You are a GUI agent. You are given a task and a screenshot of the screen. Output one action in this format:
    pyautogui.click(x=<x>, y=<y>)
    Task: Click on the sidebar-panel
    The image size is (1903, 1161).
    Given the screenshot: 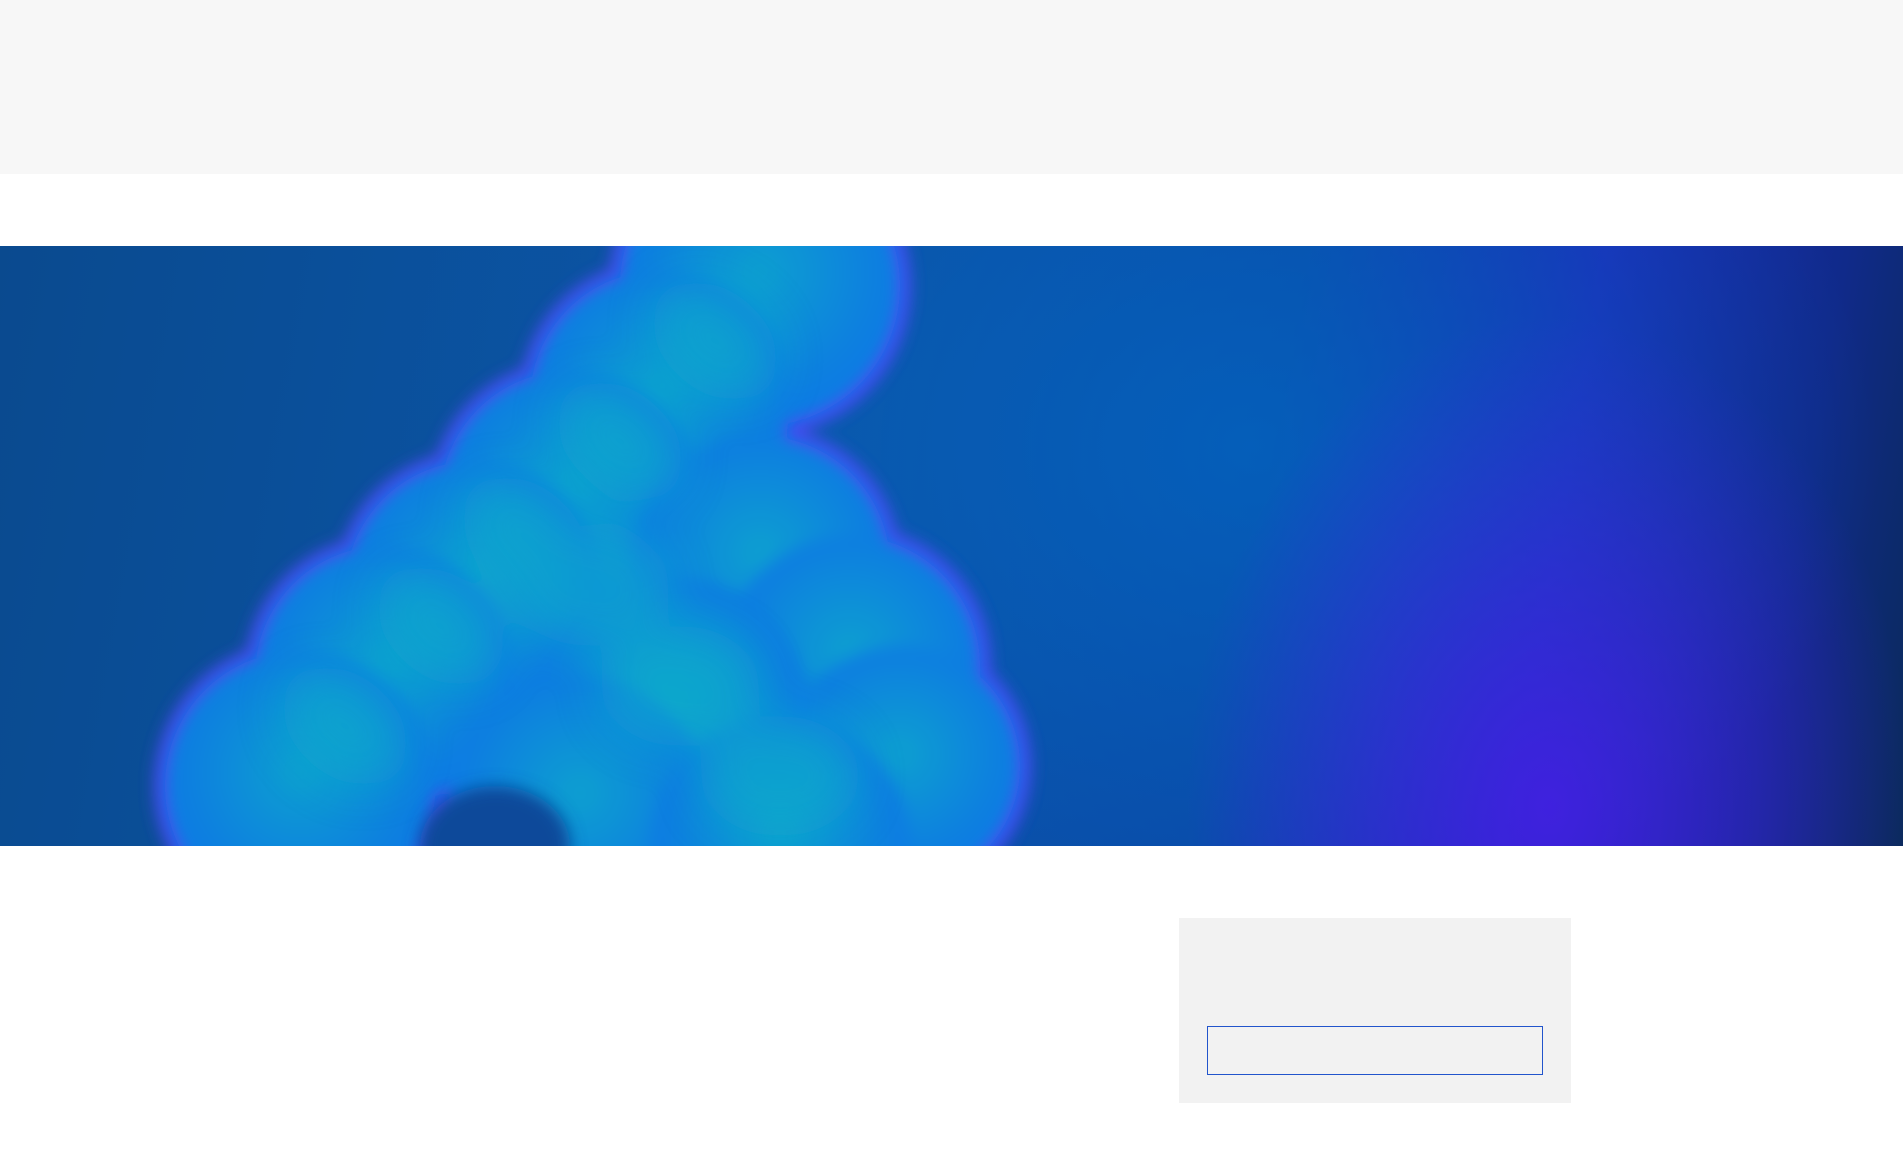 What is the action you would take?
    pyautogui.click(x=1375, y=1010)
    